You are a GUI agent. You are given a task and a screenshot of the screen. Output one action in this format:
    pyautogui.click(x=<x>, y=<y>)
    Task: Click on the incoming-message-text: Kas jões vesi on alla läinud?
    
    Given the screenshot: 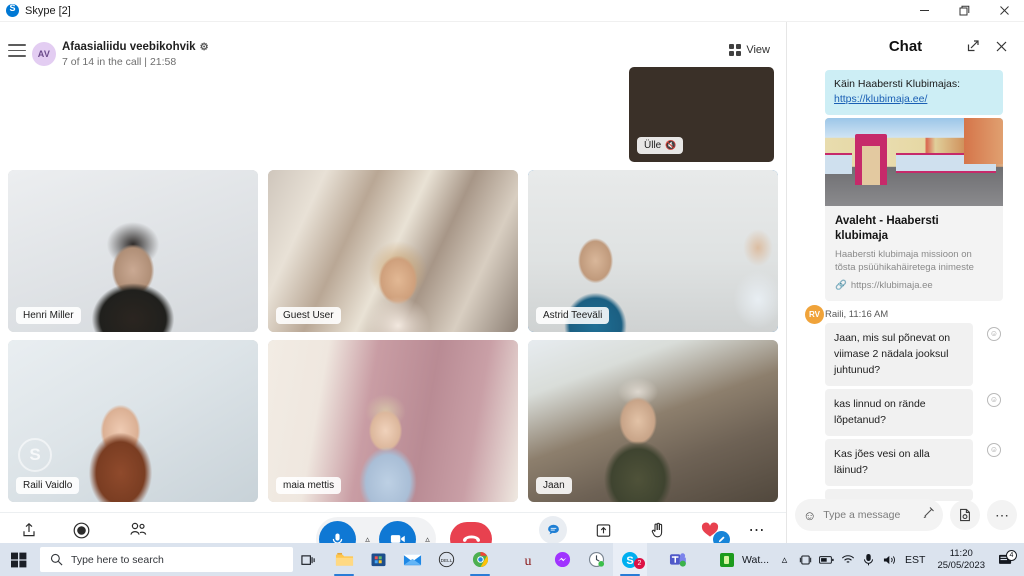 What is the action you would take?
    pyautogui.click(x=882, y=462)
    